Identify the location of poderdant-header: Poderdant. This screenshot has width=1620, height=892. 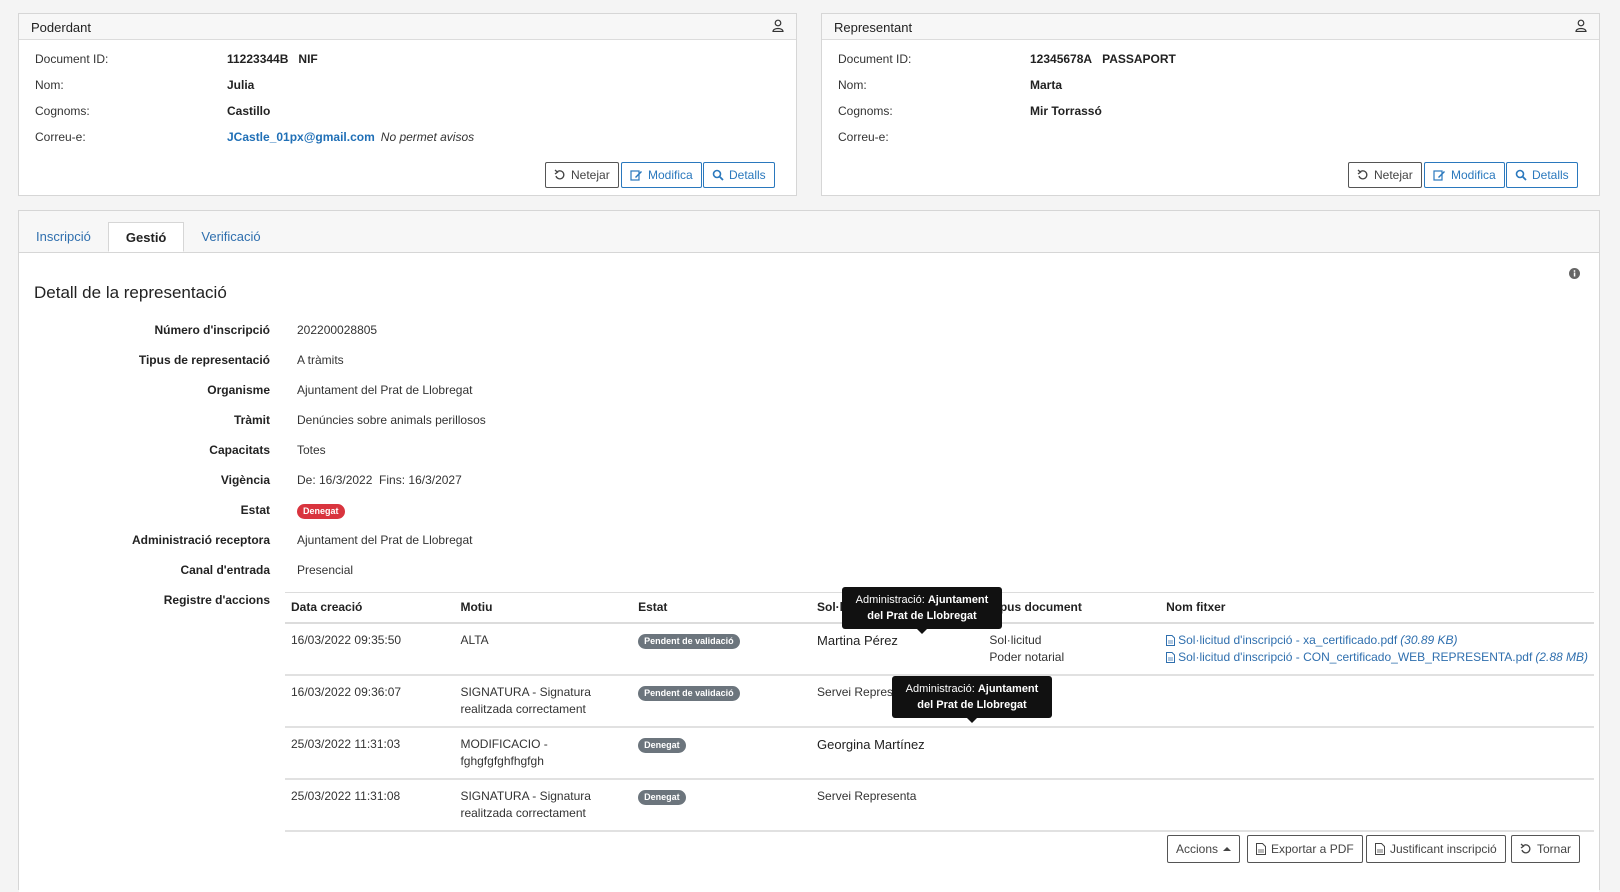
(407, 27).